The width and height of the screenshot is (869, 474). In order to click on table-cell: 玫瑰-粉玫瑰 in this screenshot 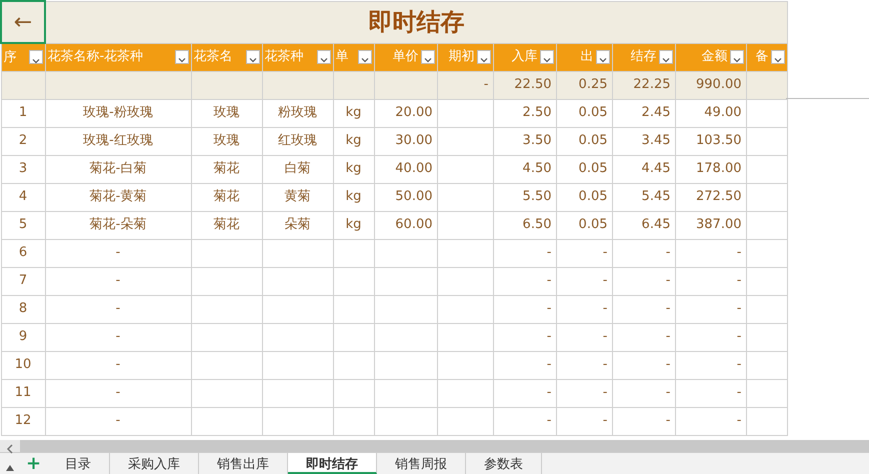, I will do `click(118, 112)`.